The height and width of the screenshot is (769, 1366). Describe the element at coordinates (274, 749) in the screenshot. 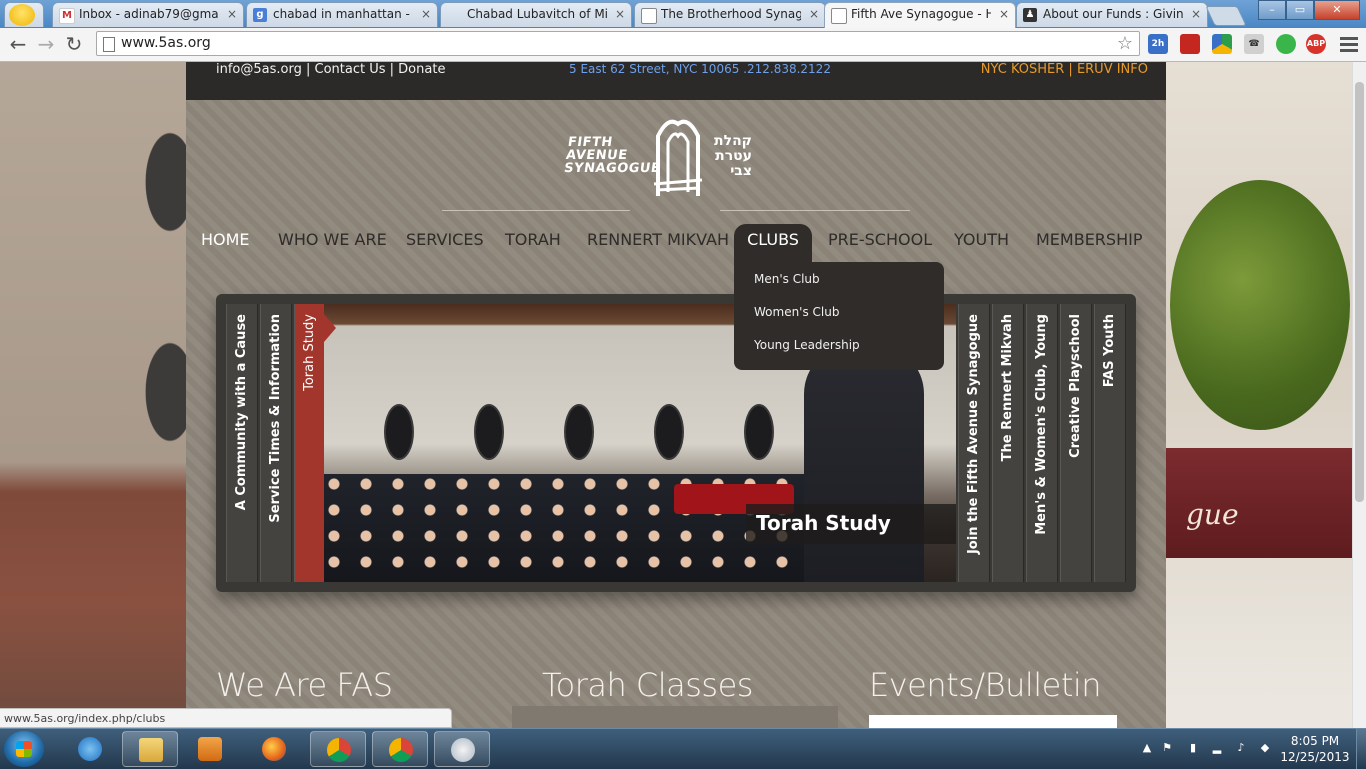

I see `taskbar-firefox` at that location.